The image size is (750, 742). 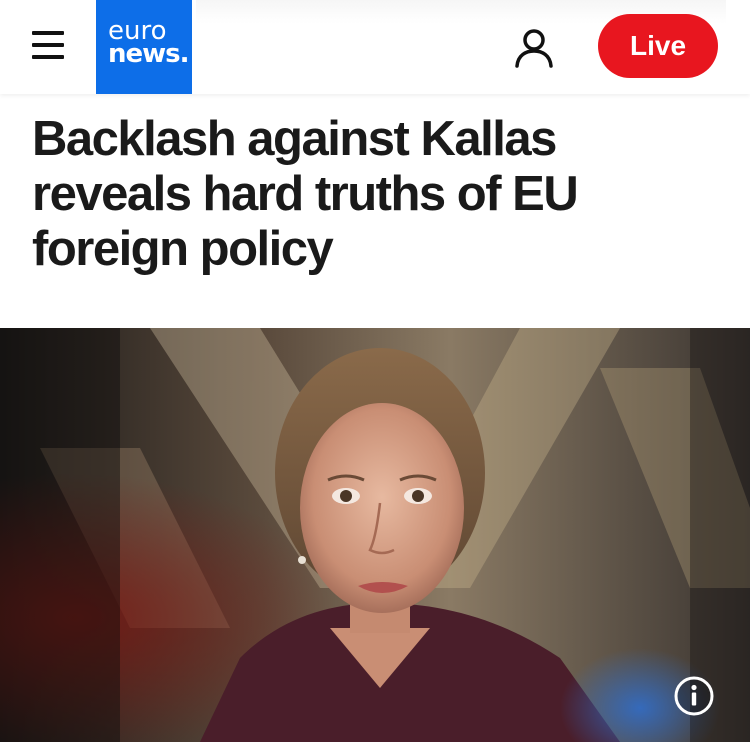 What do you see at coordinates (149, 54) in the screenshot?
I see `logo-text-news: news.` at bounding box center [149, 54].